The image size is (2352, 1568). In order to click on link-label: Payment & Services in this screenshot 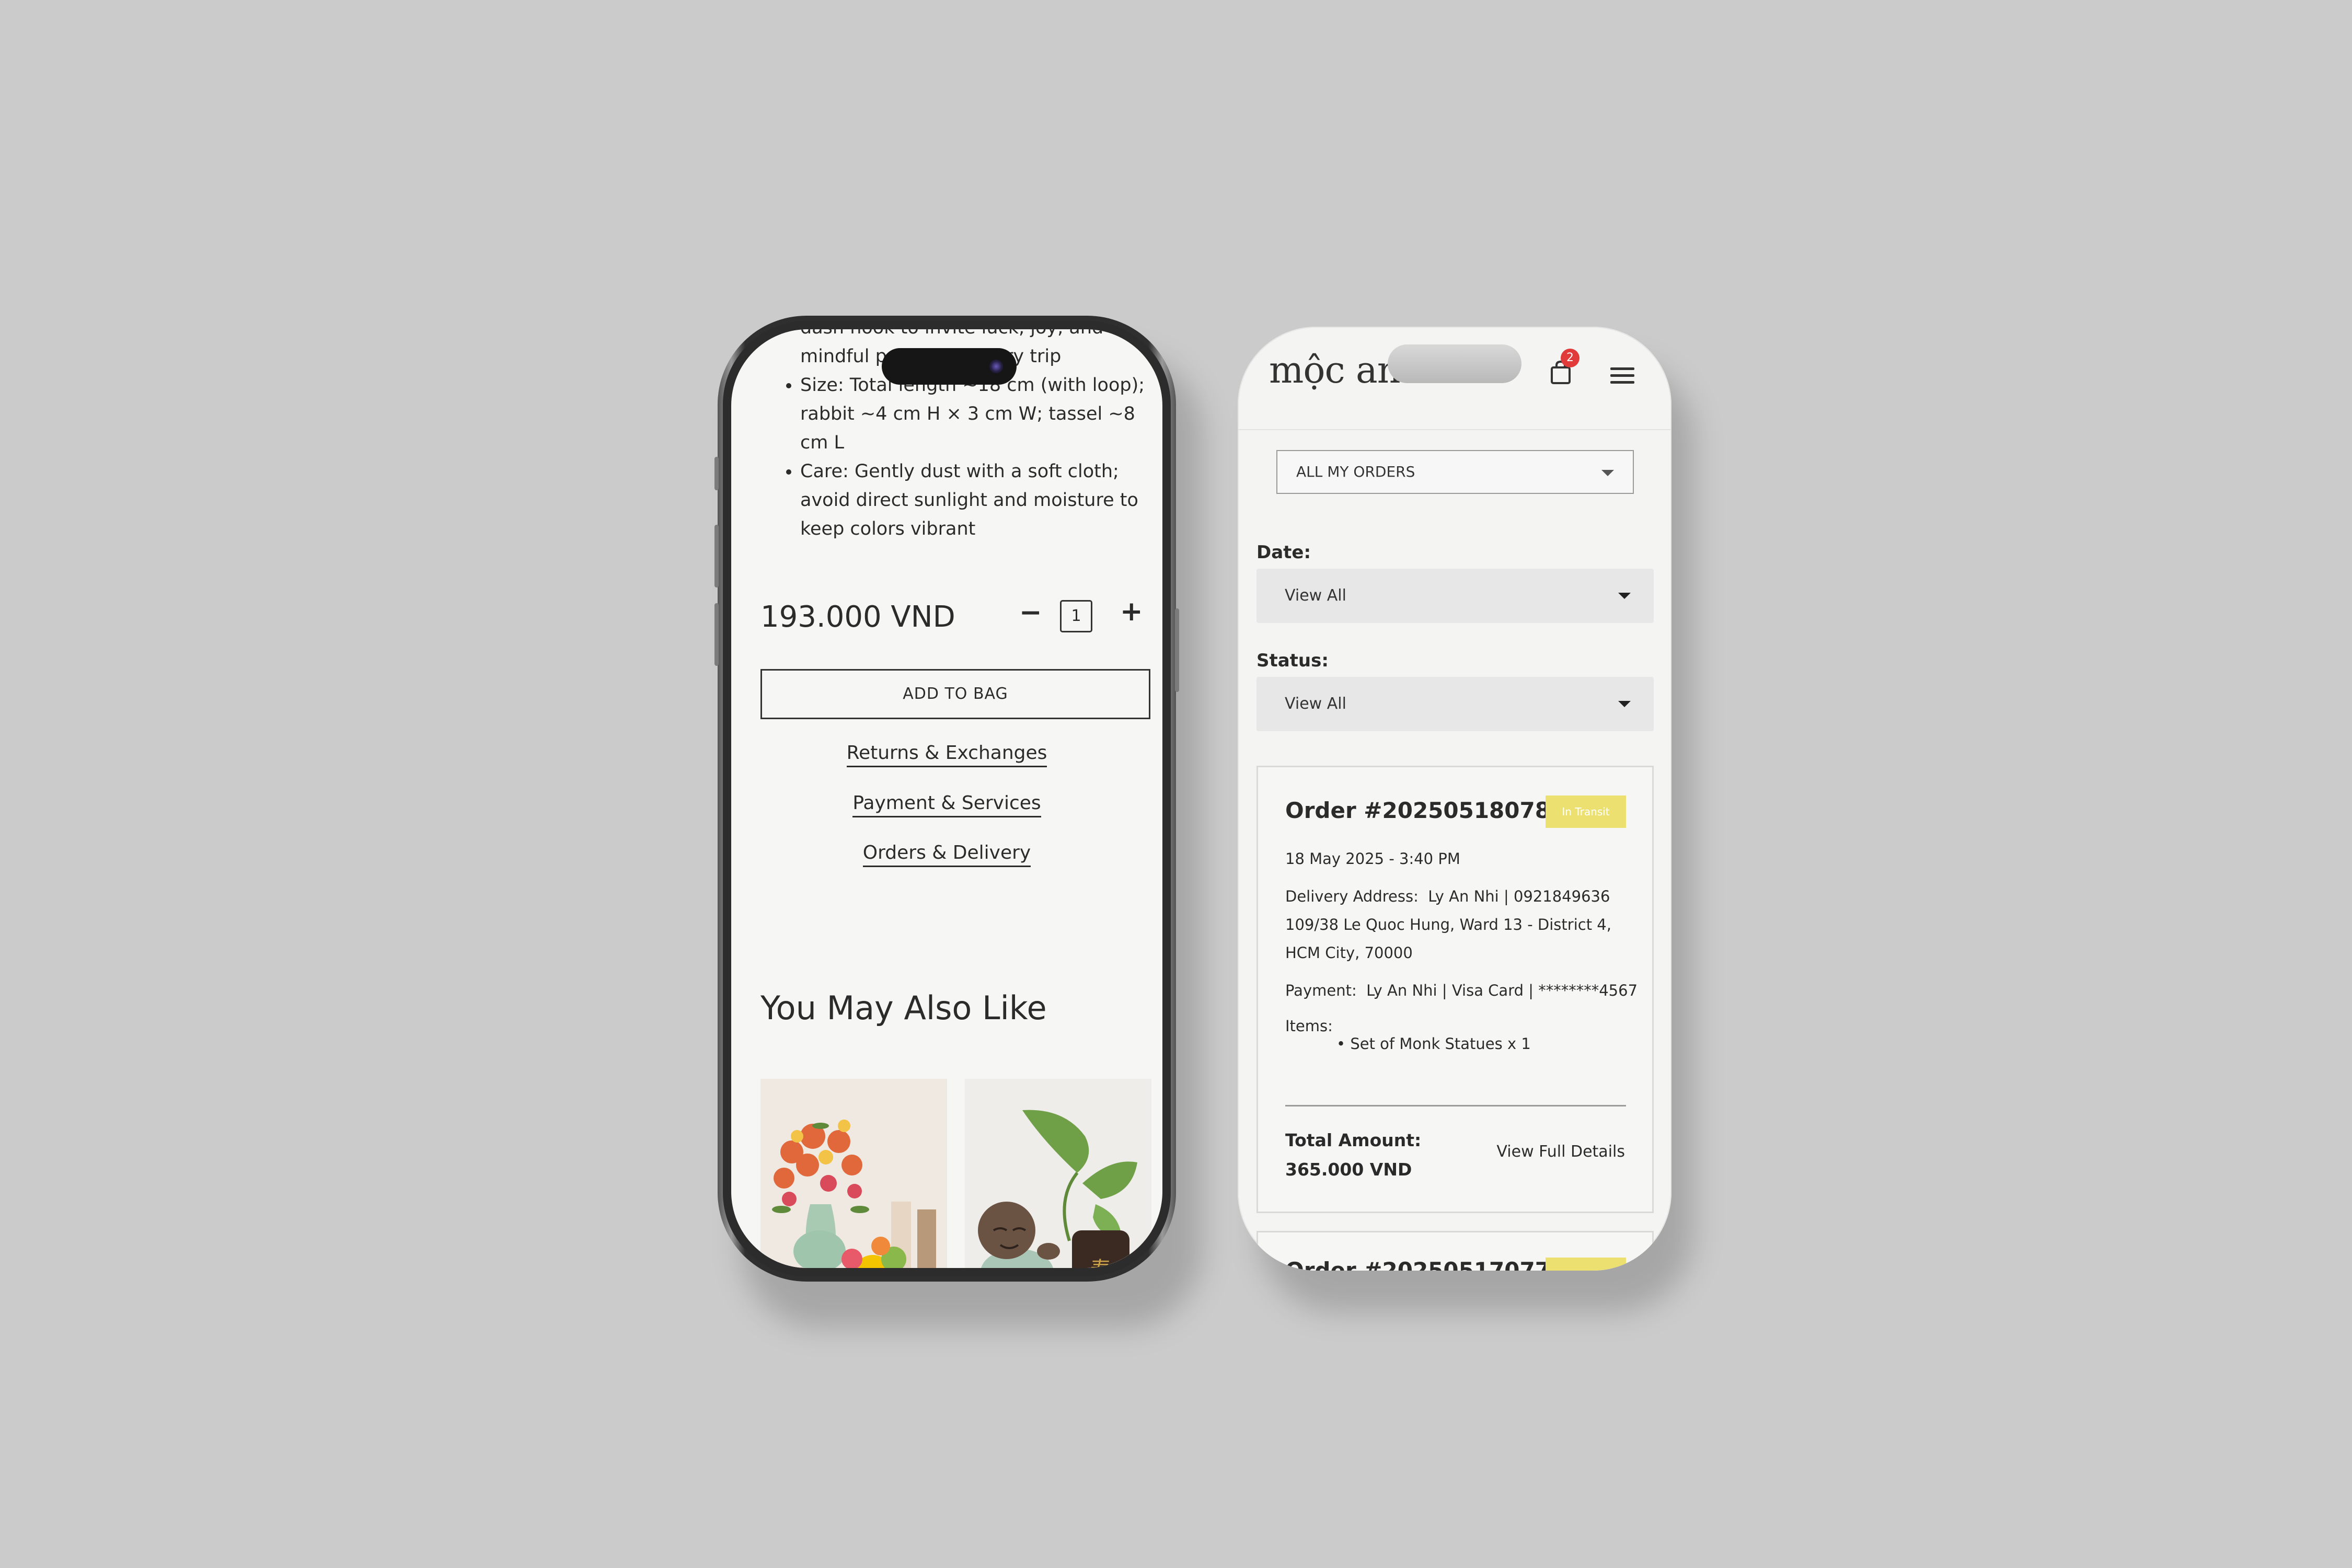, I will do `click(946, 804)`.